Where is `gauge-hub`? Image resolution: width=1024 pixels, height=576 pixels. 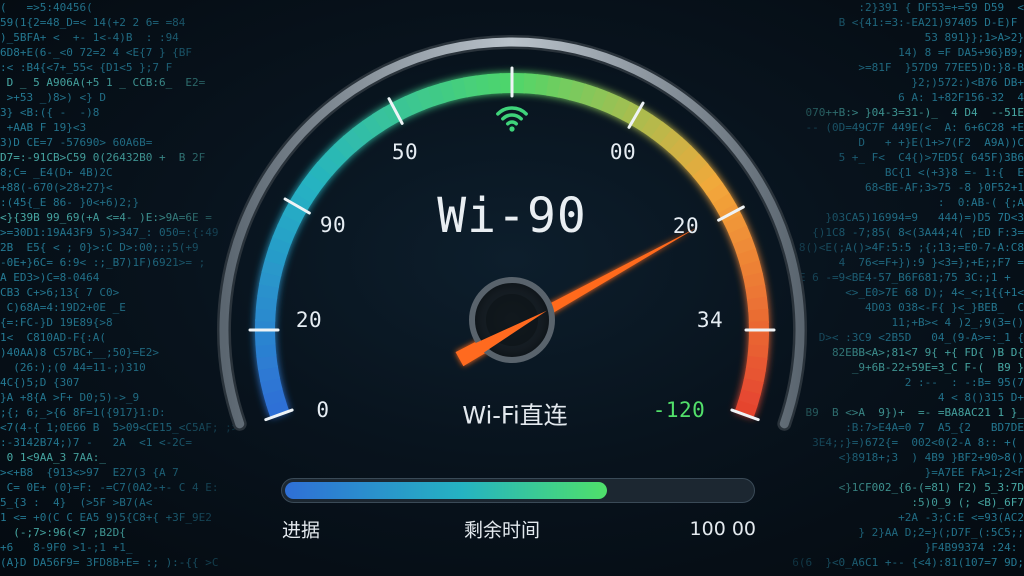 gauge-hub is located at coordinates (505, 322).